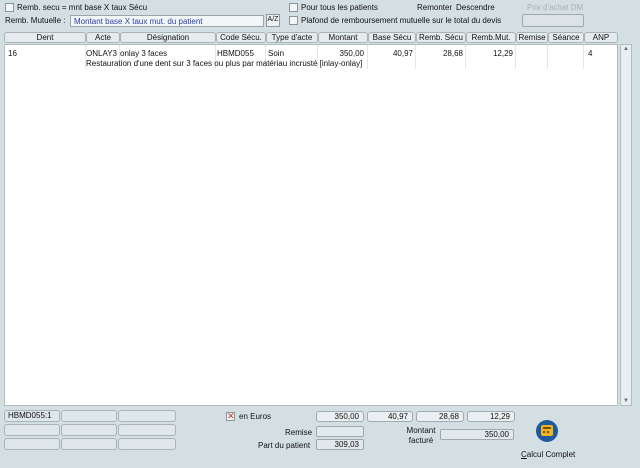  I want to click on cell-montant: 350,00, so click(351, 53).